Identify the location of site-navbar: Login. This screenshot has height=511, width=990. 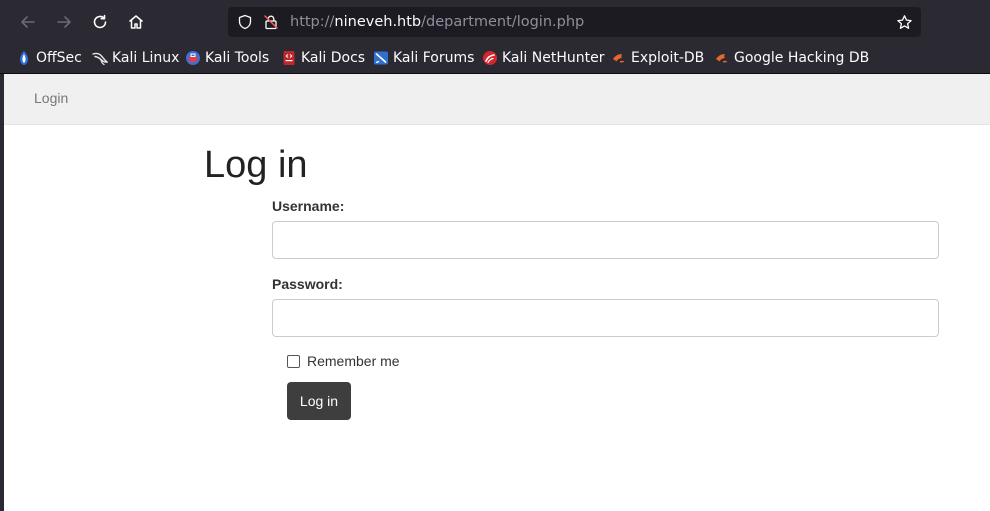
(497, 99).